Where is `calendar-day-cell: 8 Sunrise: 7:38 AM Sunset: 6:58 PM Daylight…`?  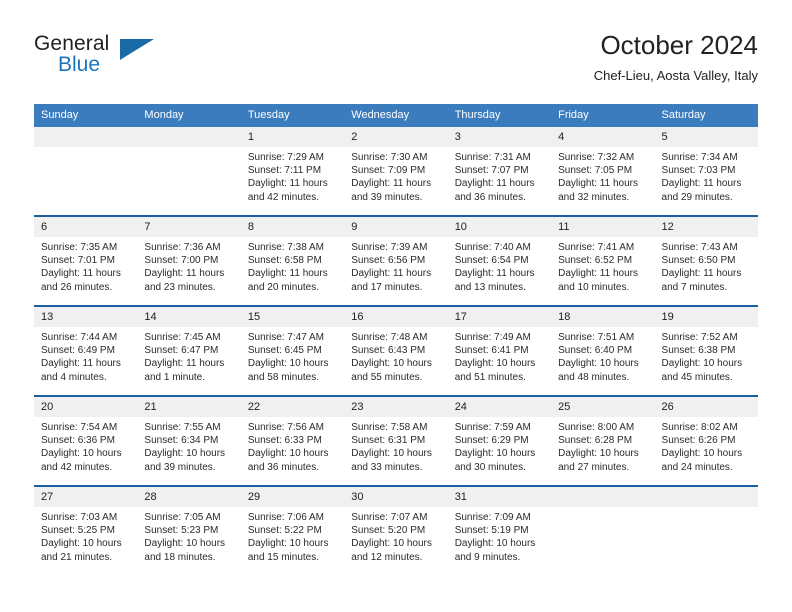 calendar-day-cell: 8 Sunrise: 7:38 AM Sunset: 6:58 PM Daylight… is located at coordinates (292, 260).